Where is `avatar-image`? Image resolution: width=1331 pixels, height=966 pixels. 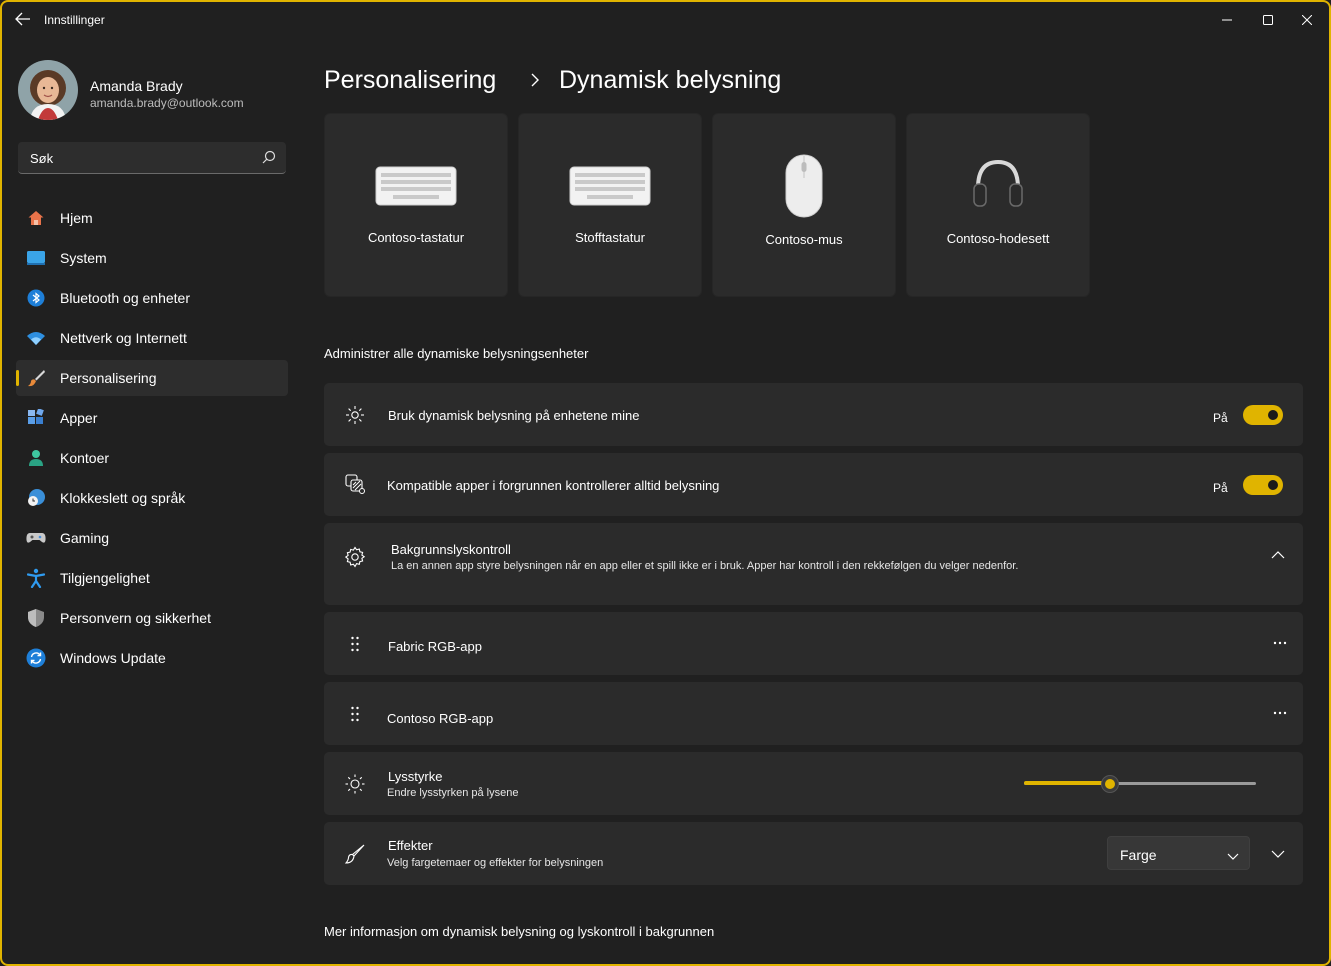 avatar-image is located at coordinates (48, 90).